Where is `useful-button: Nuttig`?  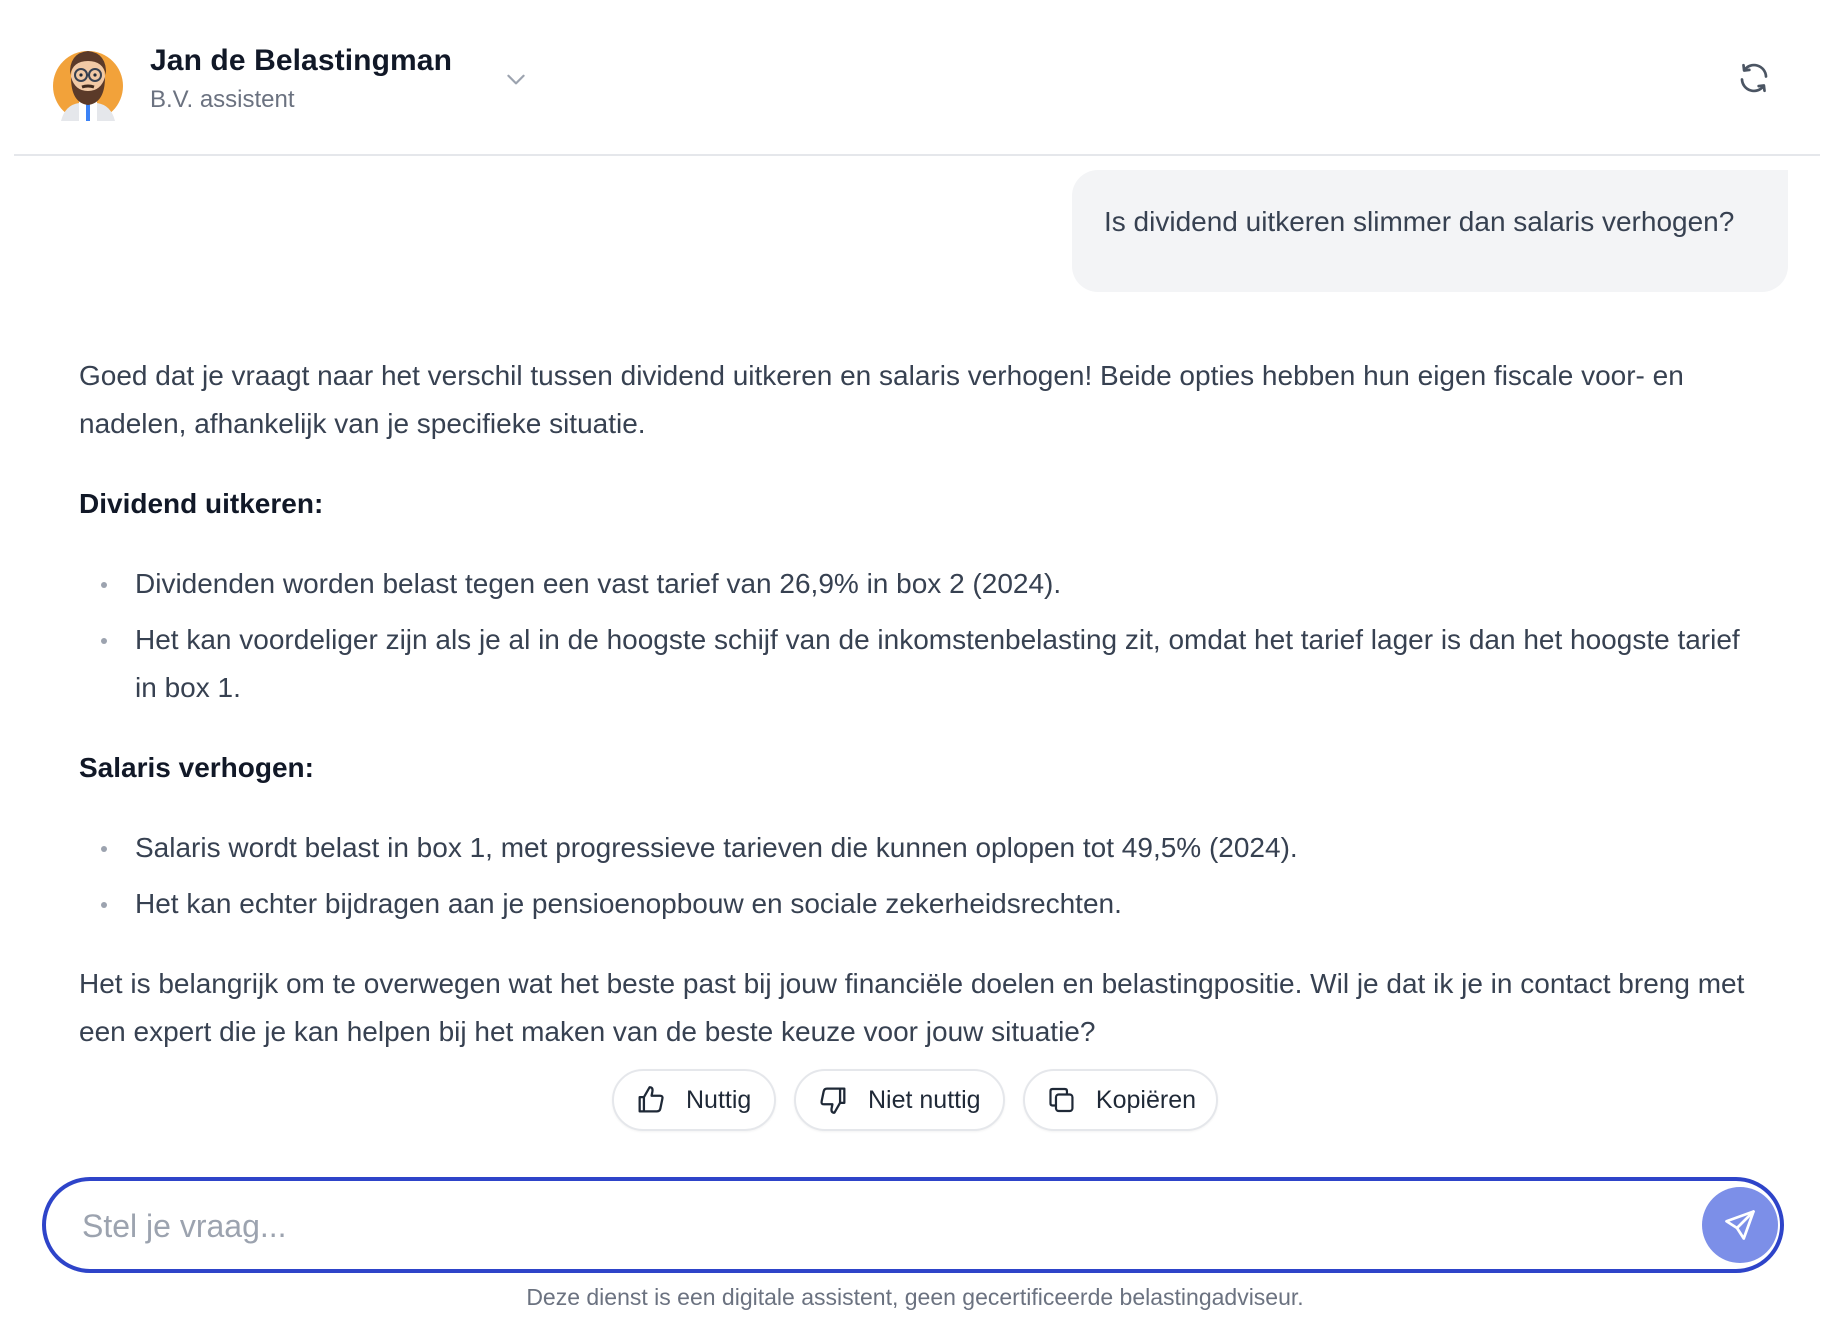 useful-button: Nuttig is located at coordinates (694, 1100).